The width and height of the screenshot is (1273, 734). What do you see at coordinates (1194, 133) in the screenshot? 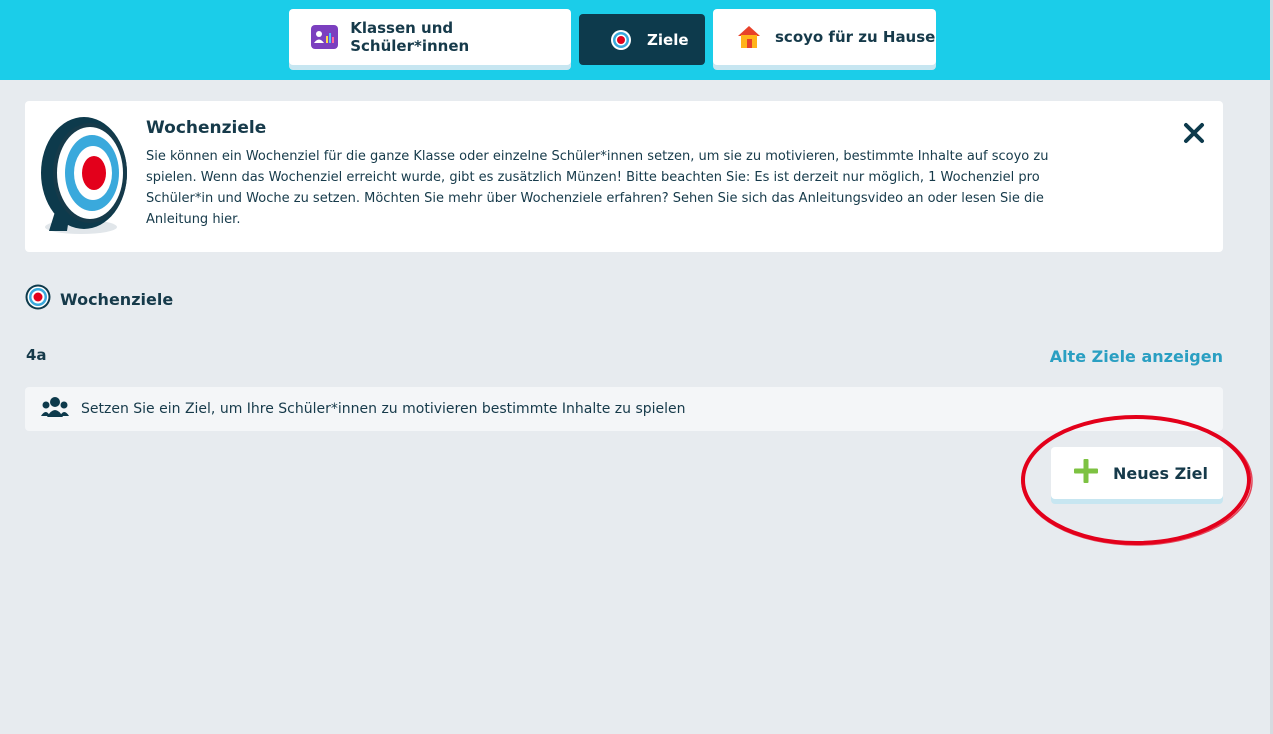
I see `close-icon` at bounding box center [1194, 133].